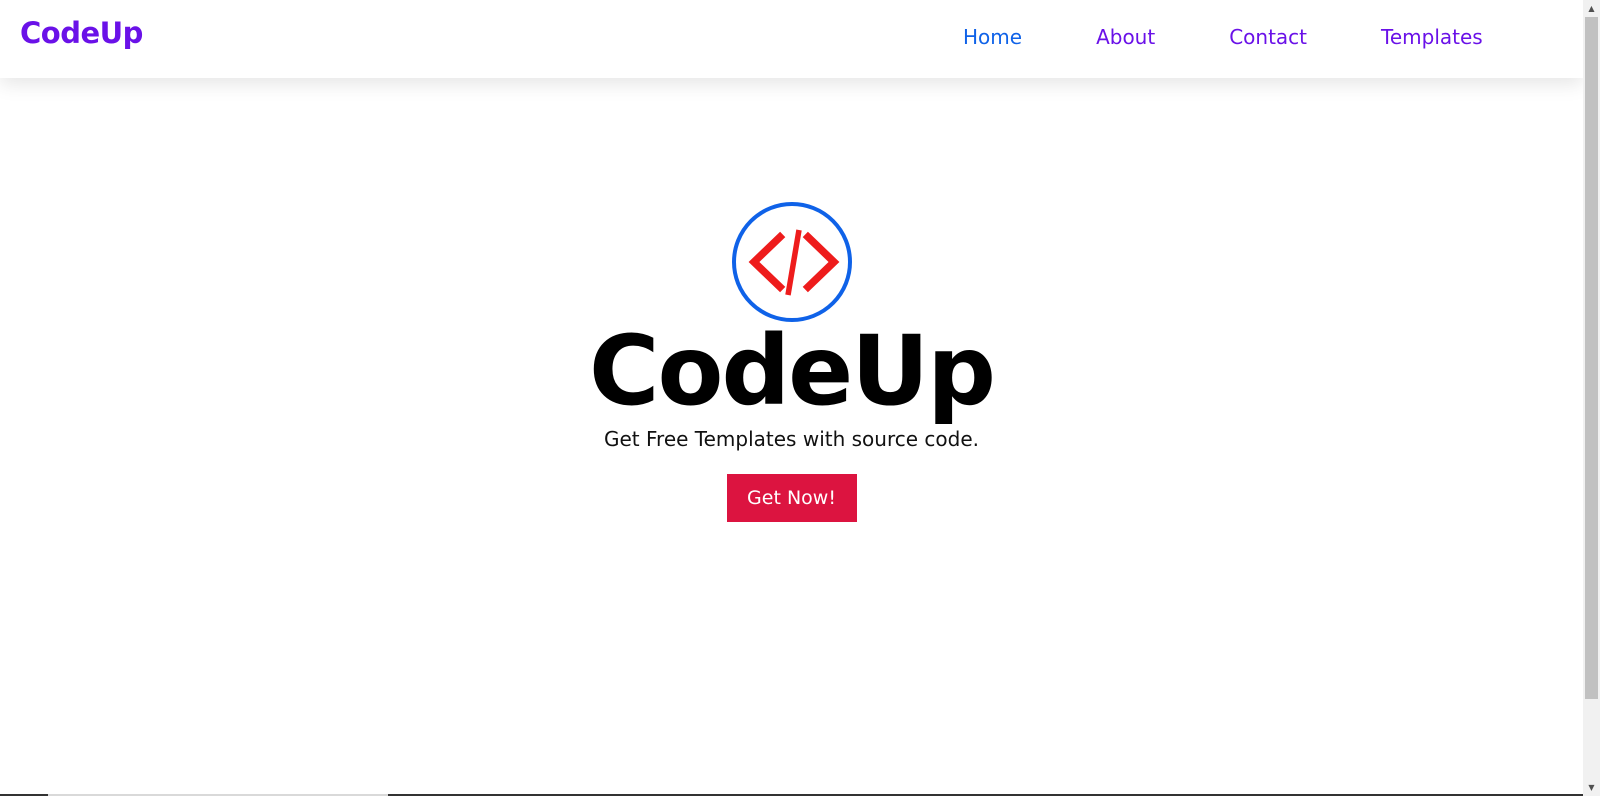 The height and width of the screenshot is (796, 1600). Describe the element at coordinates (791, 262) in the screenshot. I see `code-brackets-icon` at that location.